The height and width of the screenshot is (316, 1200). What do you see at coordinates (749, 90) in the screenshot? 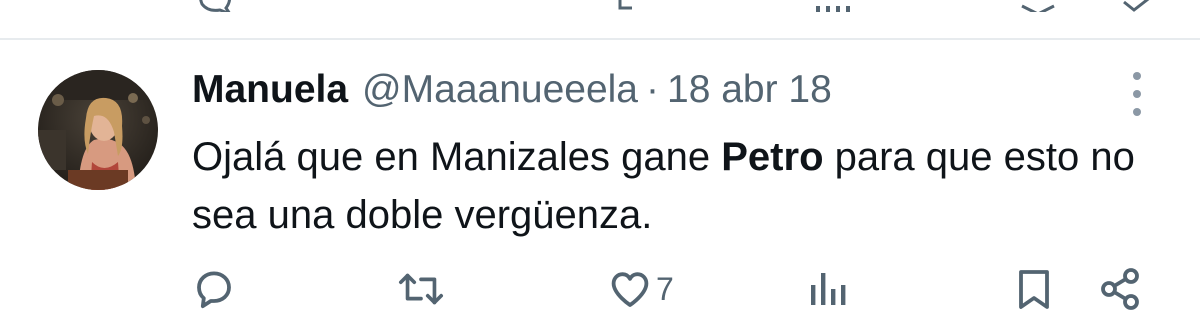
I see `tweet-date: 18 abr 18` at bounding box center [749, 90].